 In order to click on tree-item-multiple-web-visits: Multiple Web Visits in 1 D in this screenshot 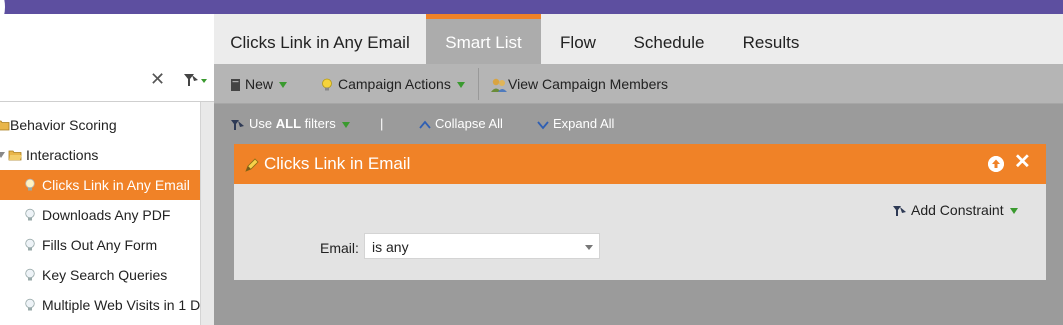, I will do `click(100, 305)`.